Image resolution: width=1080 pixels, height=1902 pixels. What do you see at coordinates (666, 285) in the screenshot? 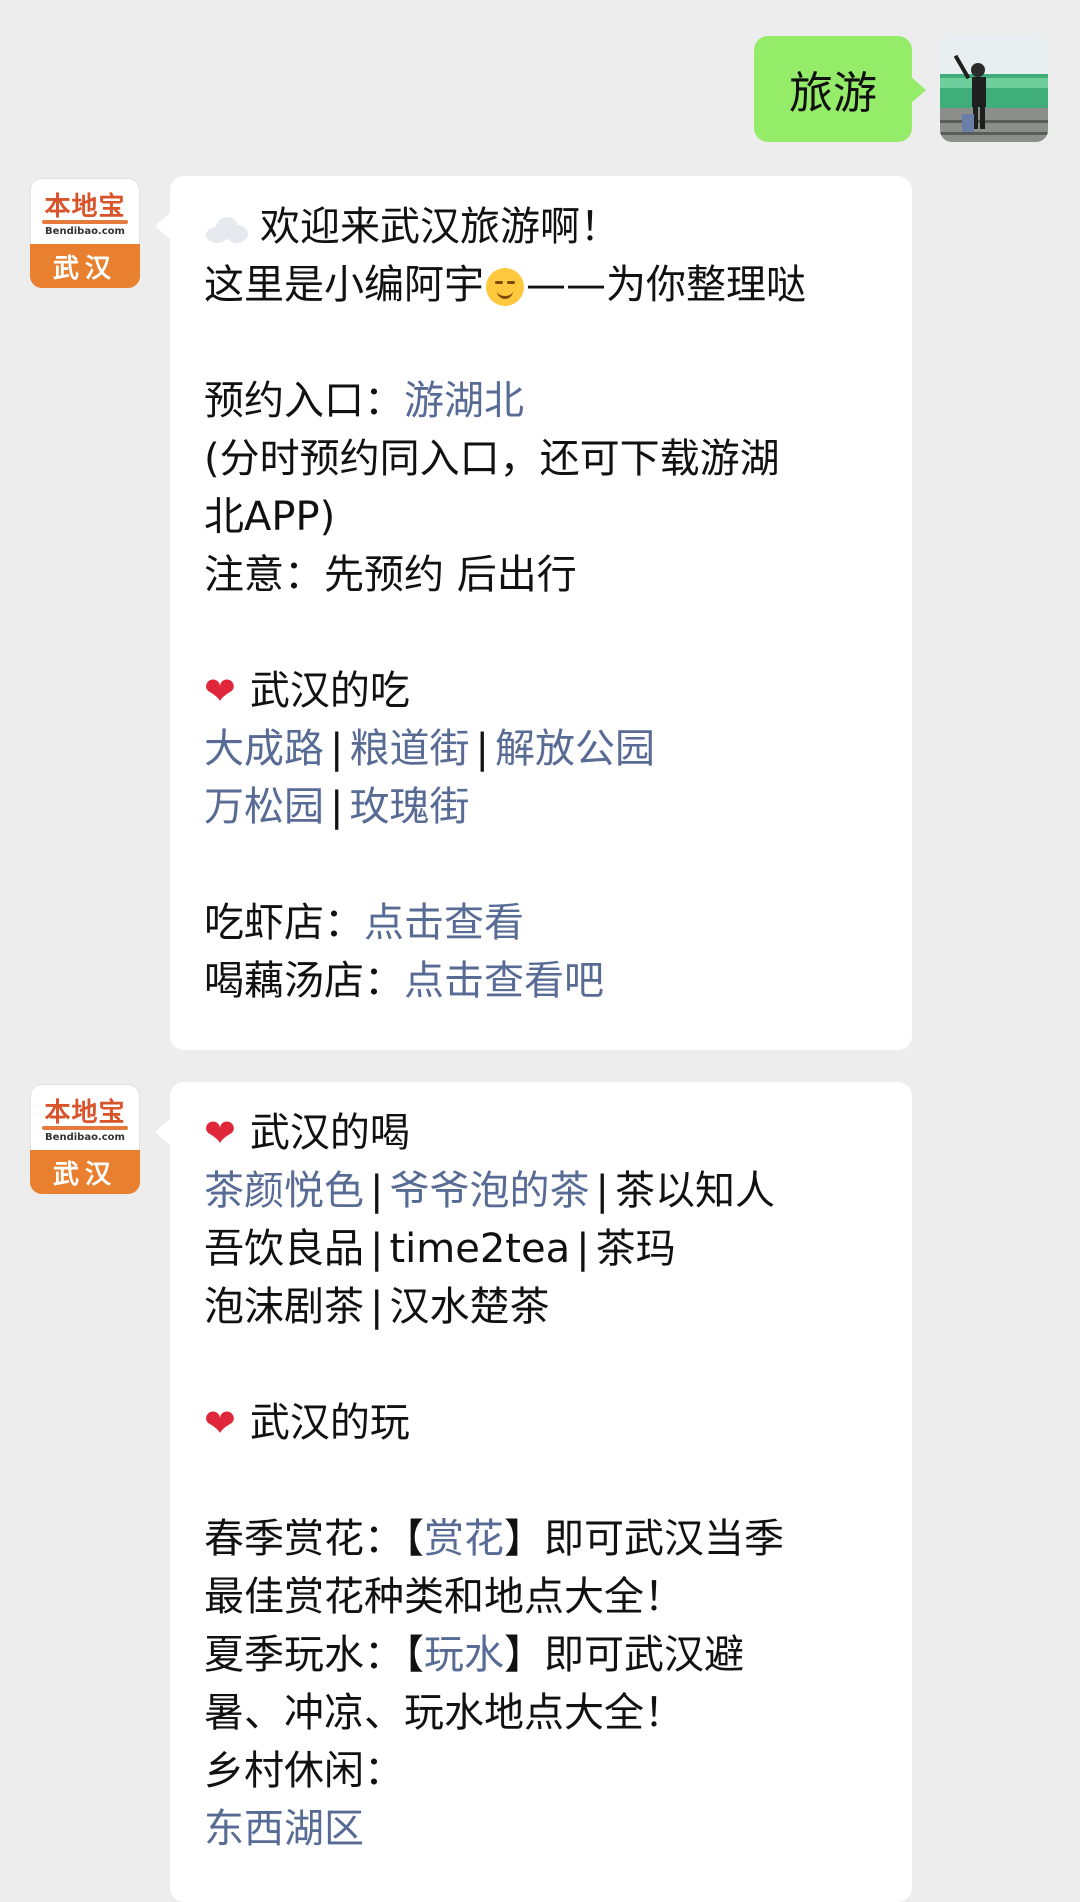
I see `intro-text-end: ——为你整理哒` at bounding box center [666, 285].